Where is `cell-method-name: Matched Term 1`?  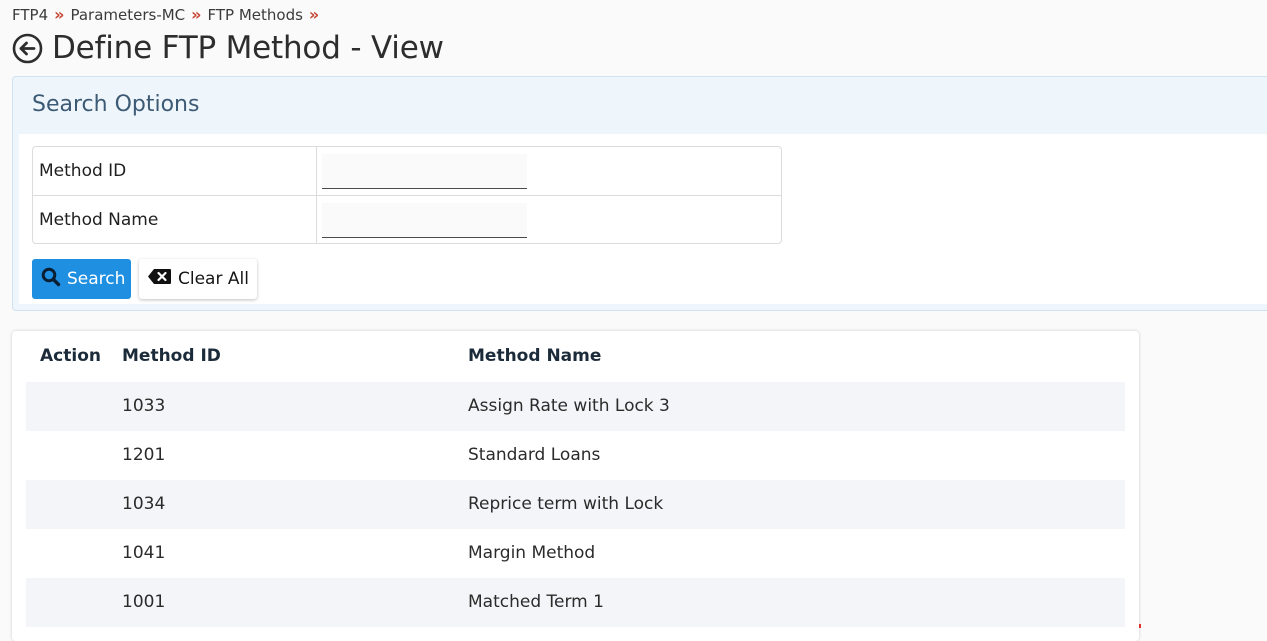 cell-method-name: Matched Term 1 is located at coordinates (536, 602).